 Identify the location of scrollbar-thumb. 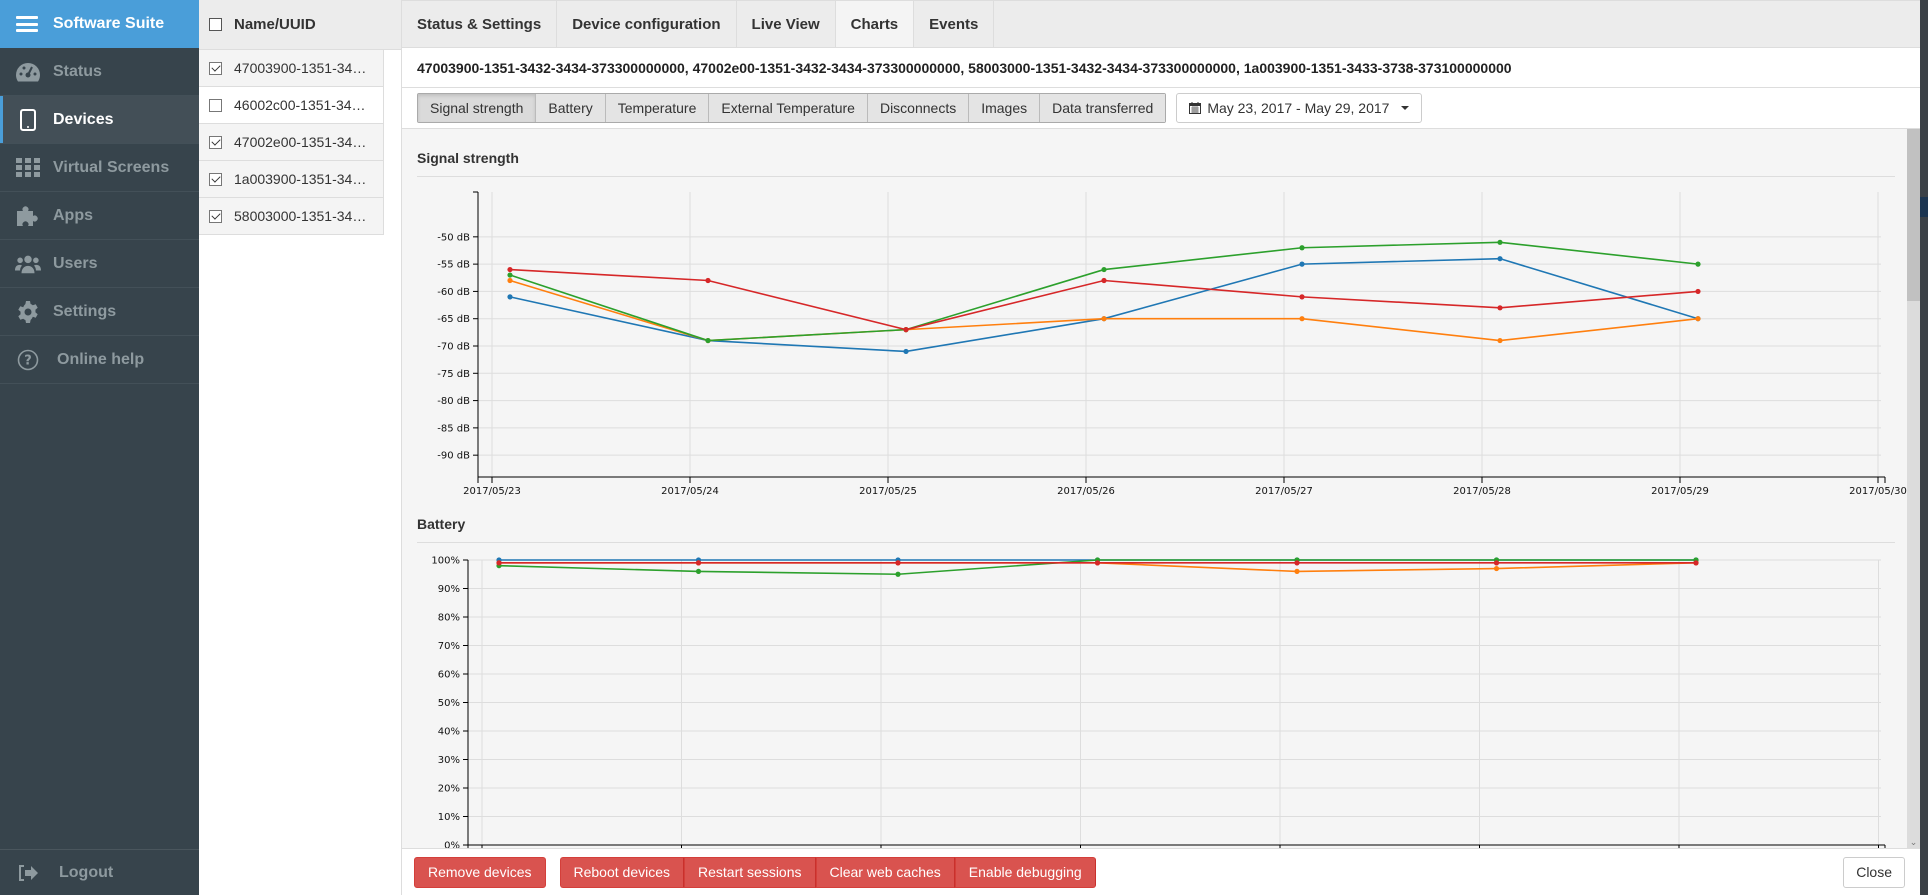
(1913, 215).